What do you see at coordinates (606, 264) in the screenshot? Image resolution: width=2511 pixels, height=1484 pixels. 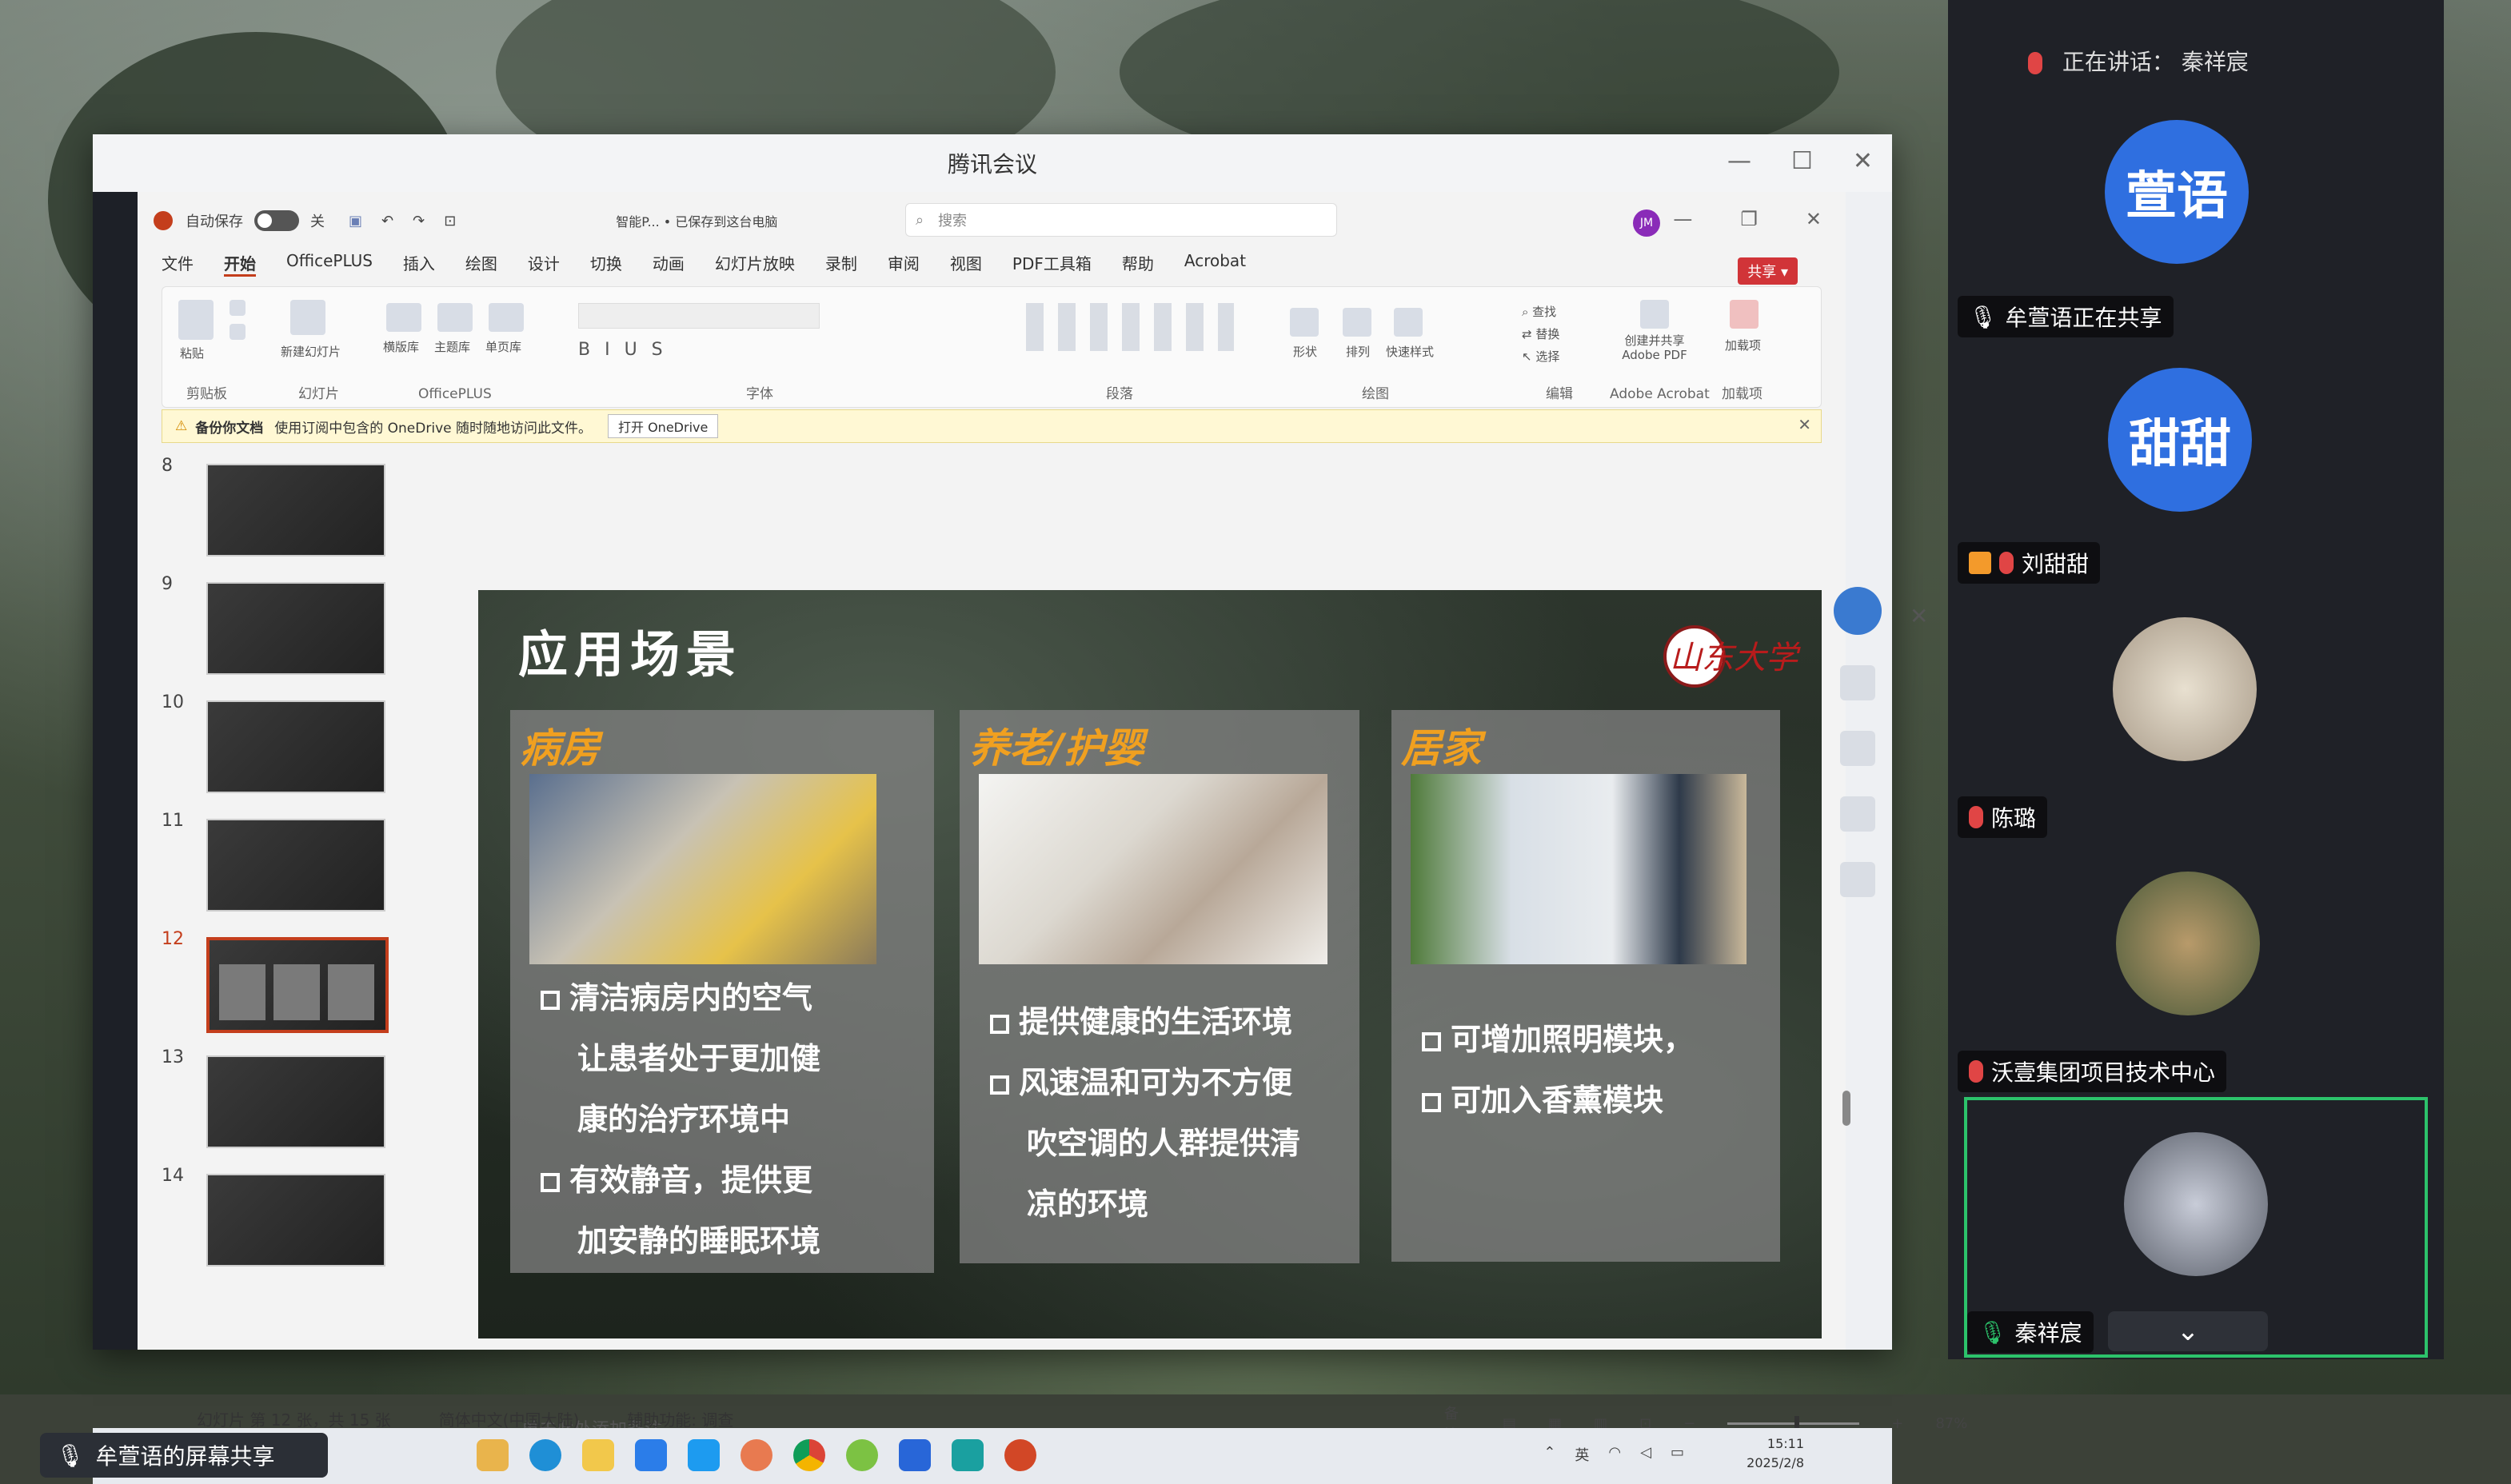 I see `tab-transitions: 切换` at bounding box center [606, 264].